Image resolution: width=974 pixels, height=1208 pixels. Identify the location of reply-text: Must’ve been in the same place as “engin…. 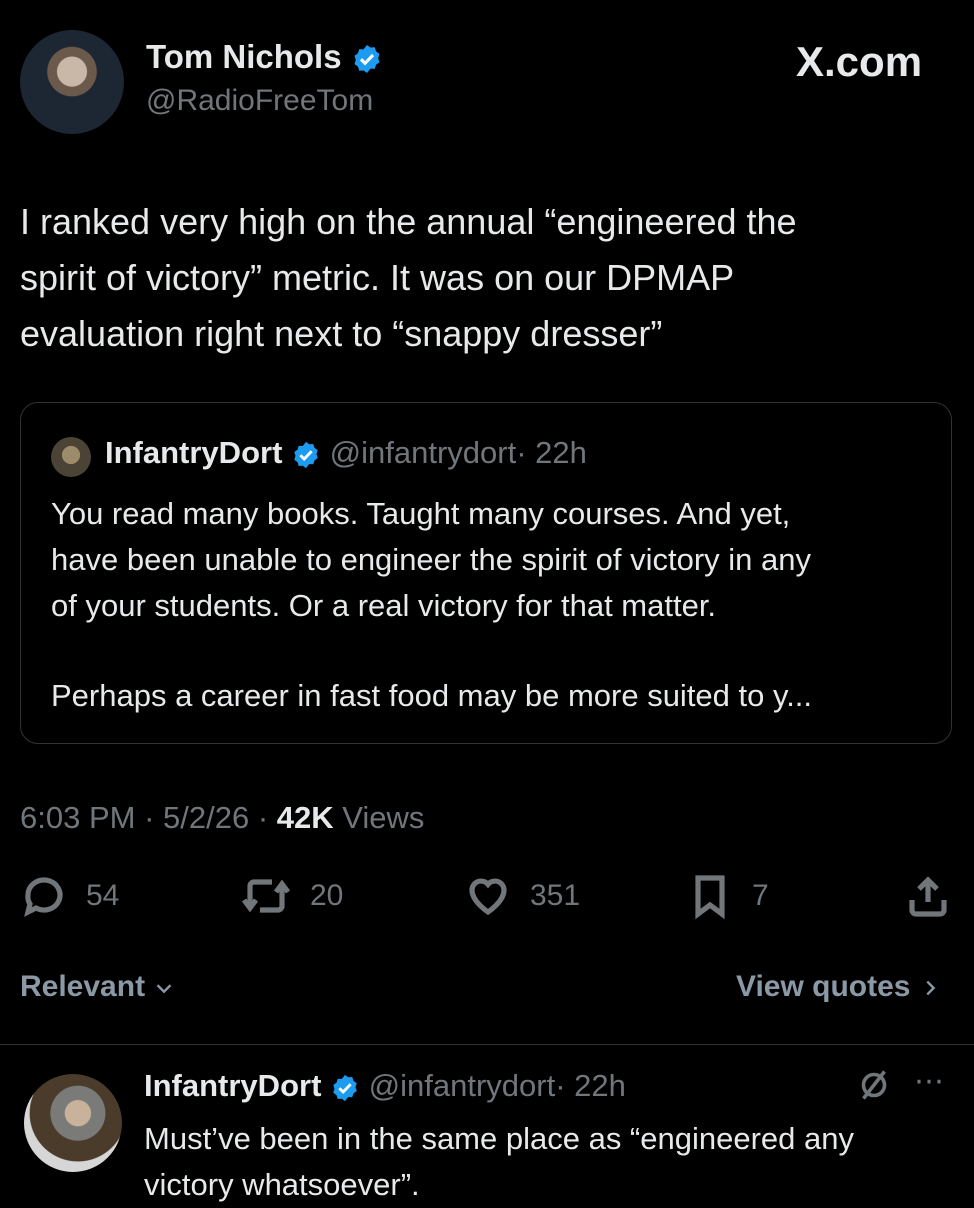
(499, 1162).